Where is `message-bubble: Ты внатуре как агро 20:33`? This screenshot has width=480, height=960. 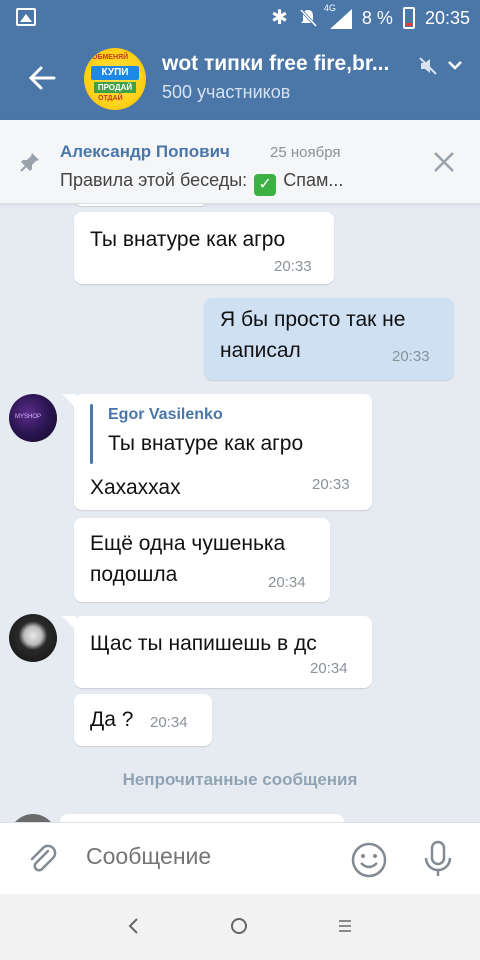 message-bubble: Ты внатуре как агро 20:33 is located at coordinates (204, 248).